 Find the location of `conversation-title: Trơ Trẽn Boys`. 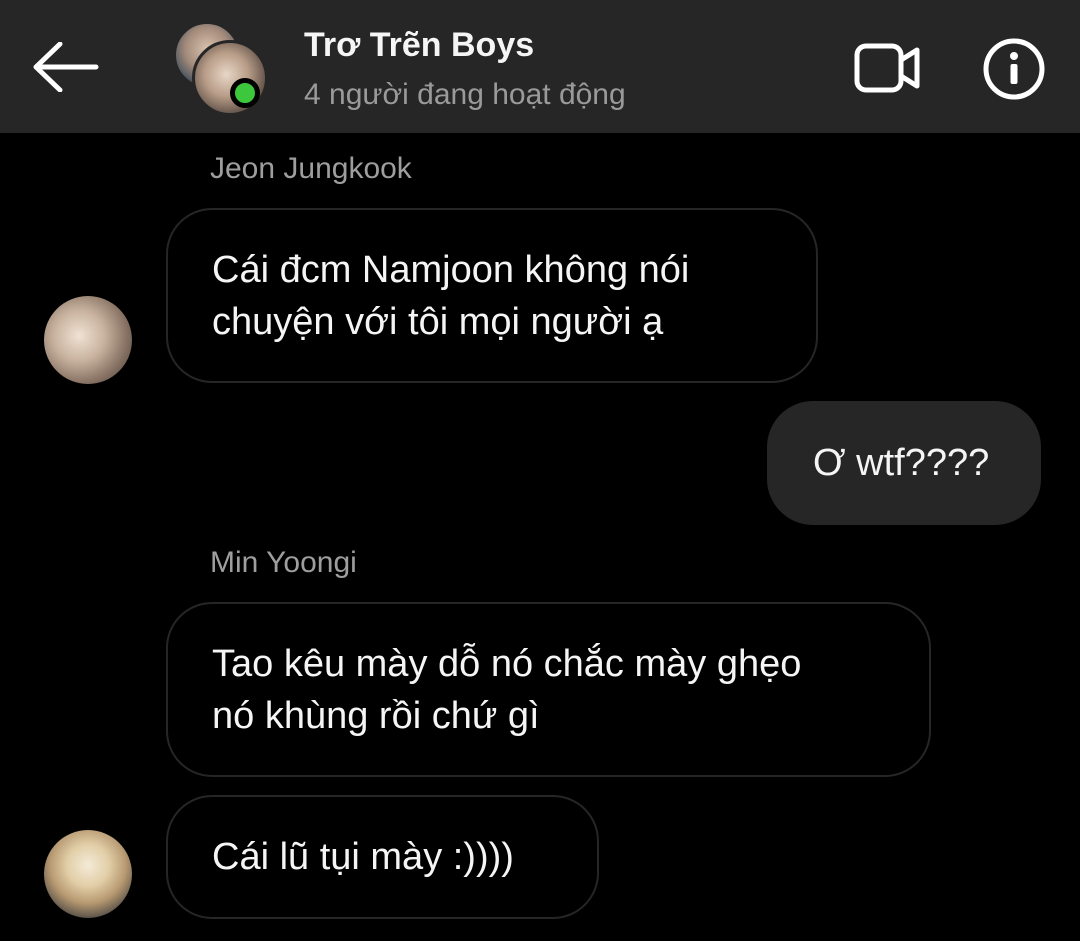

conversation-title: Trơ Trẽn Boys is located at coordinates (419, 45).